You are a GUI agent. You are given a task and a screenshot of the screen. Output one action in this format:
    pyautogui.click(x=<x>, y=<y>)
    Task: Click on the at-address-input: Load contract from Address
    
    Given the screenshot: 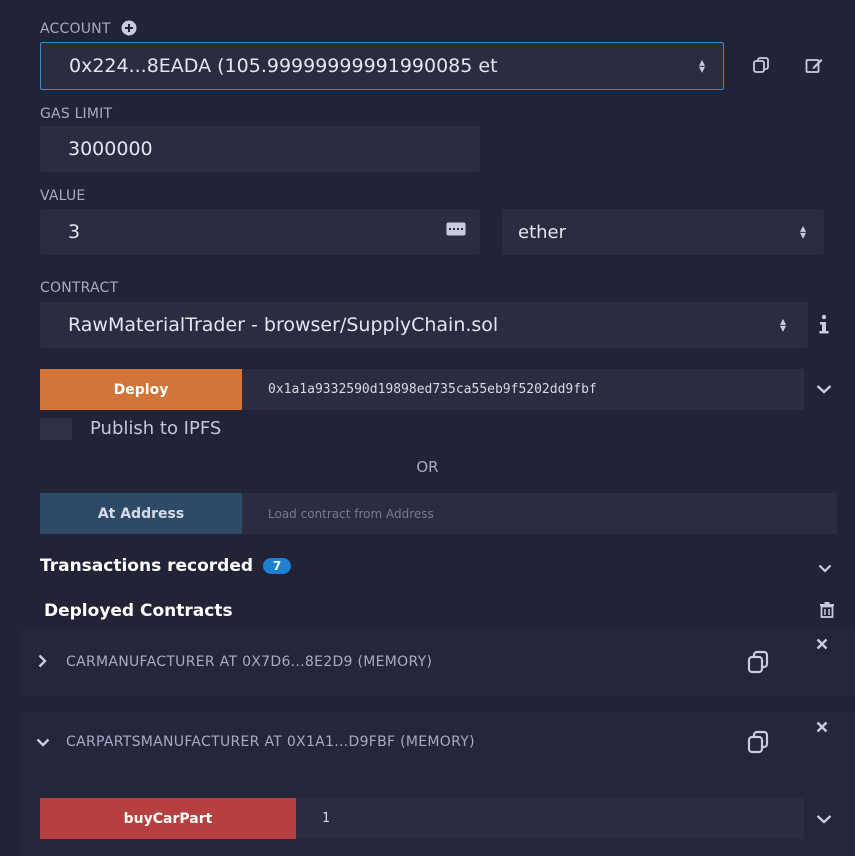 What is the action you would take?
    pyautogui.click(x=539, y=513)
    